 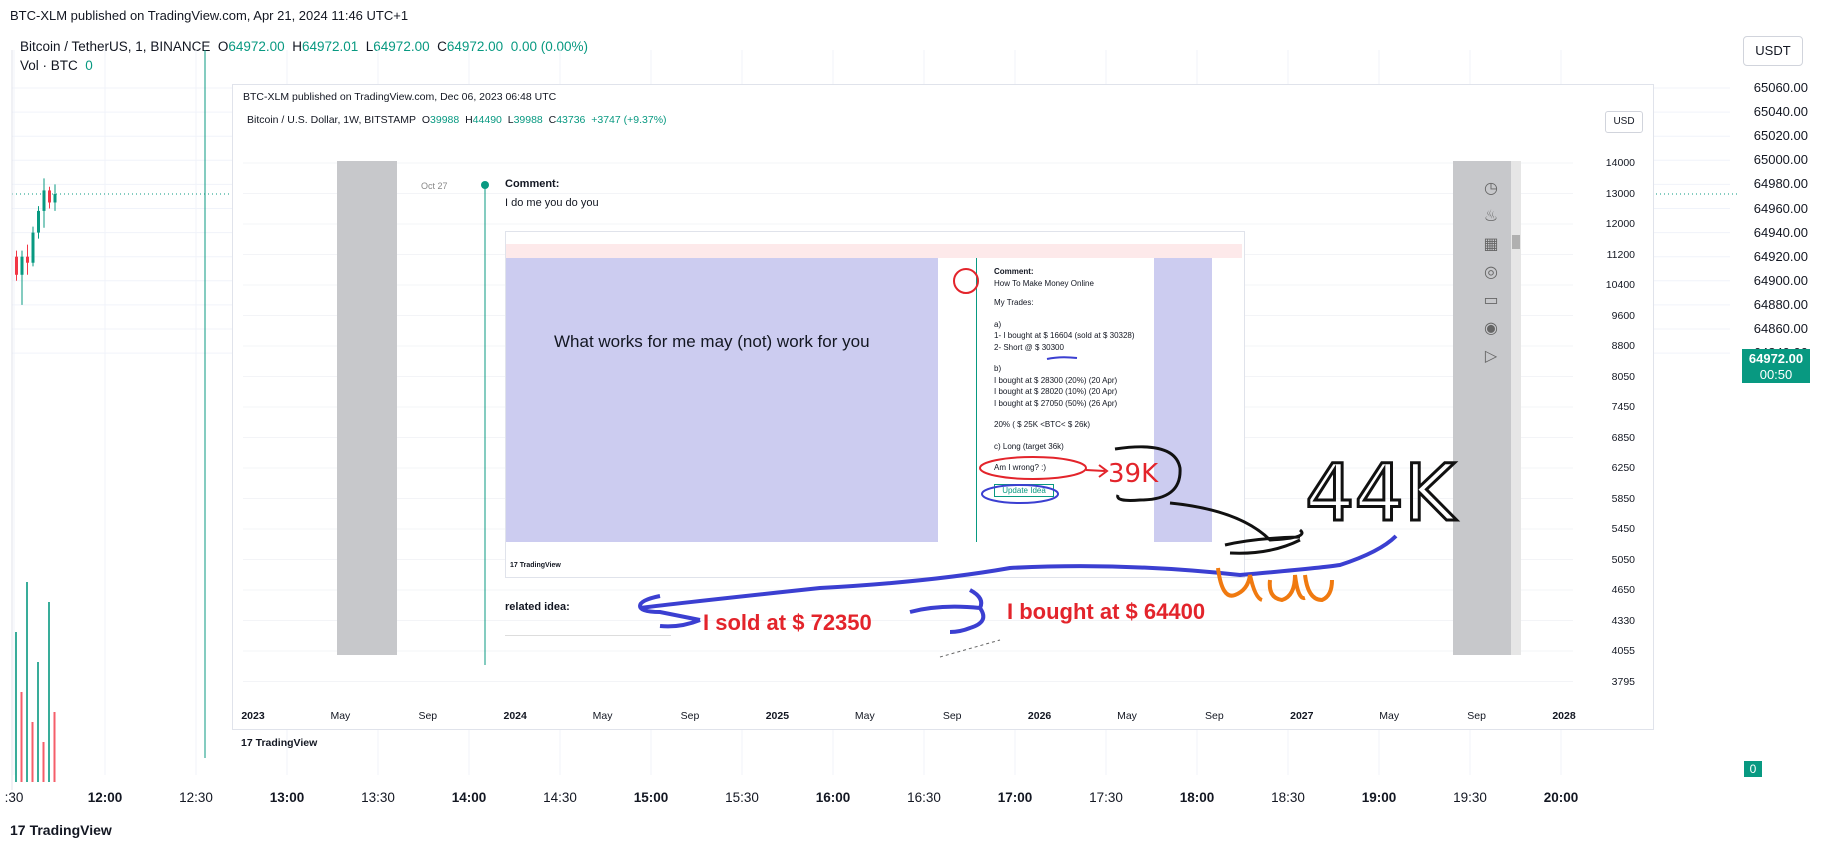 I want to click on handwritten-39k: 39K, so click(x=1133, y=474).